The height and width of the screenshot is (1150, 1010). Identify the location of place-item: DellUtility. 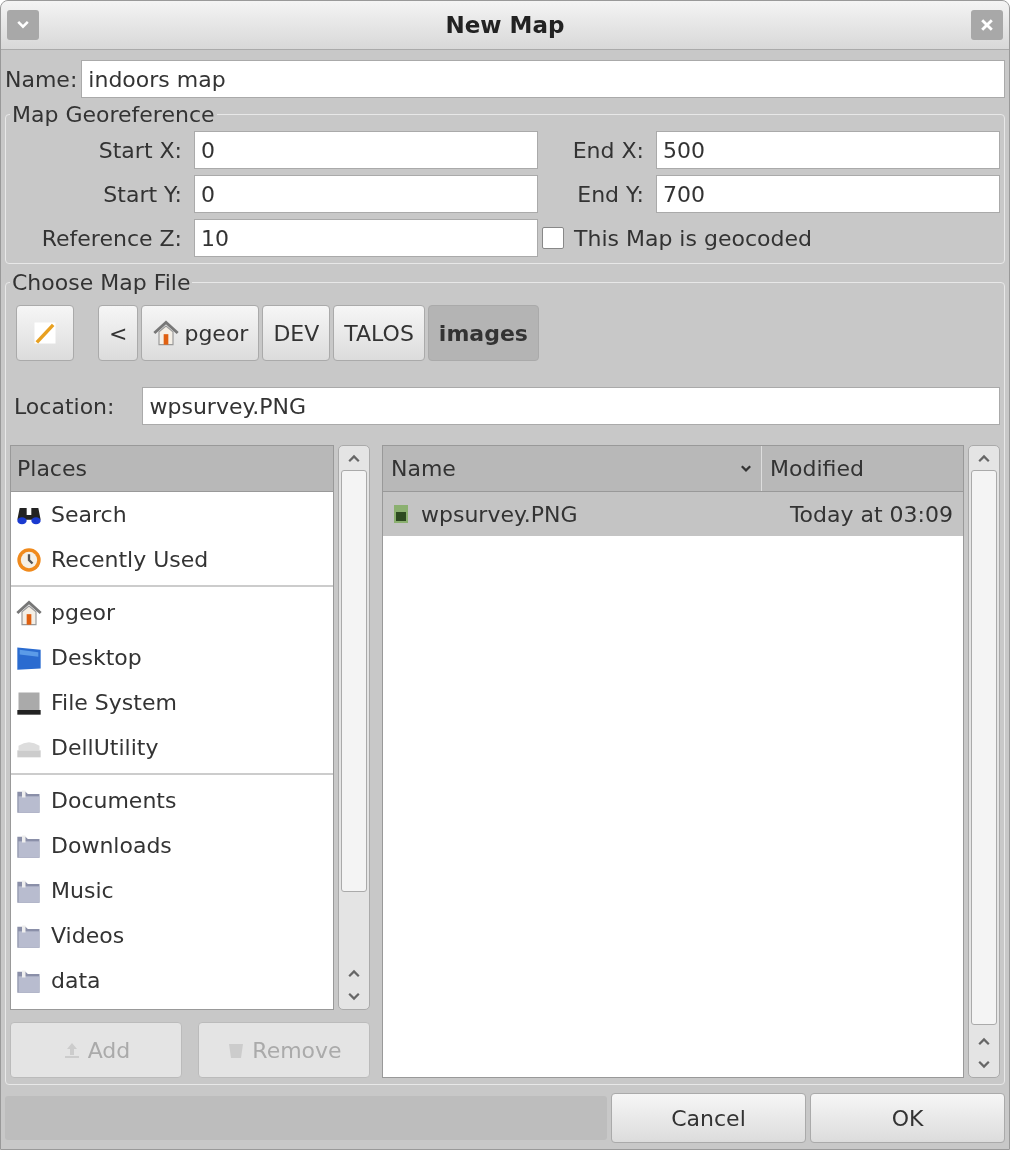
(172, 747).